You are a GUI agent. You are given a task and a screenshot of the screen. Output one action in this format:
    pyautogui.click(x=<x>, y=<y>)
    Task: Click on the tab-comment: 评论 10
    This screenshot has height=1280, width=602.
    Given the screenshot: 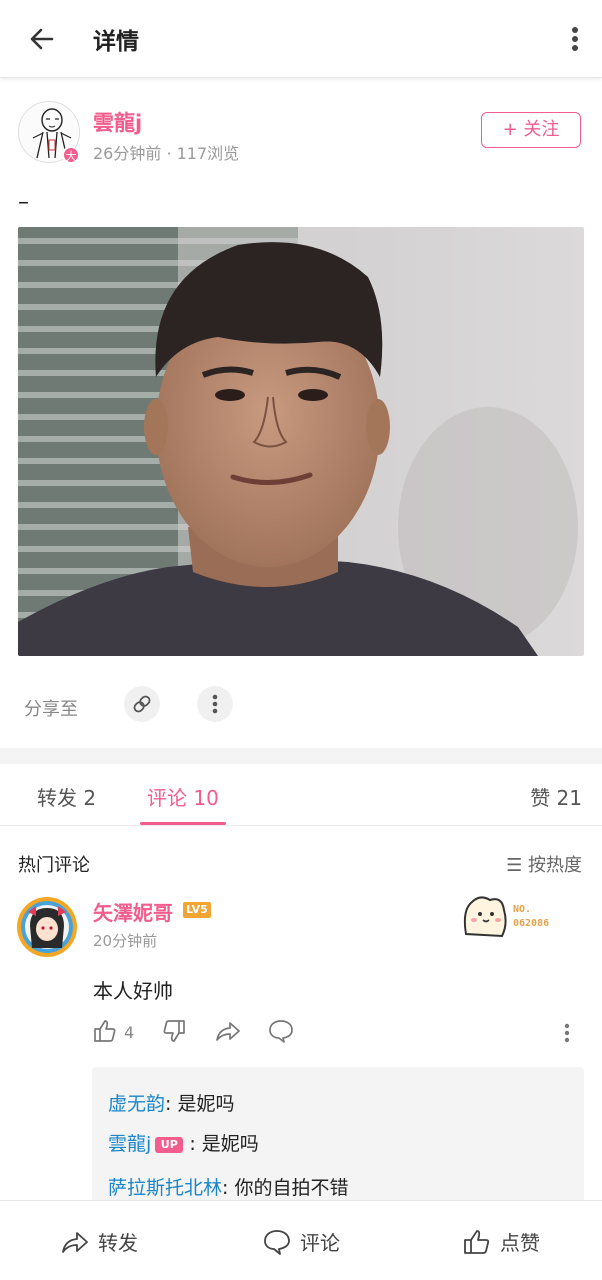 What is the action you would take?
    pyautogui.click(x=183, y=796)
    